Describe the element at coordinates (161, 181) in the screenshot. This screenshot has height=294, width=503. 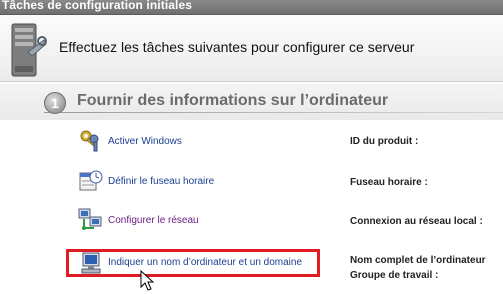
I see `set-time-zone-link: Définir le fuseau horaire` at that location.